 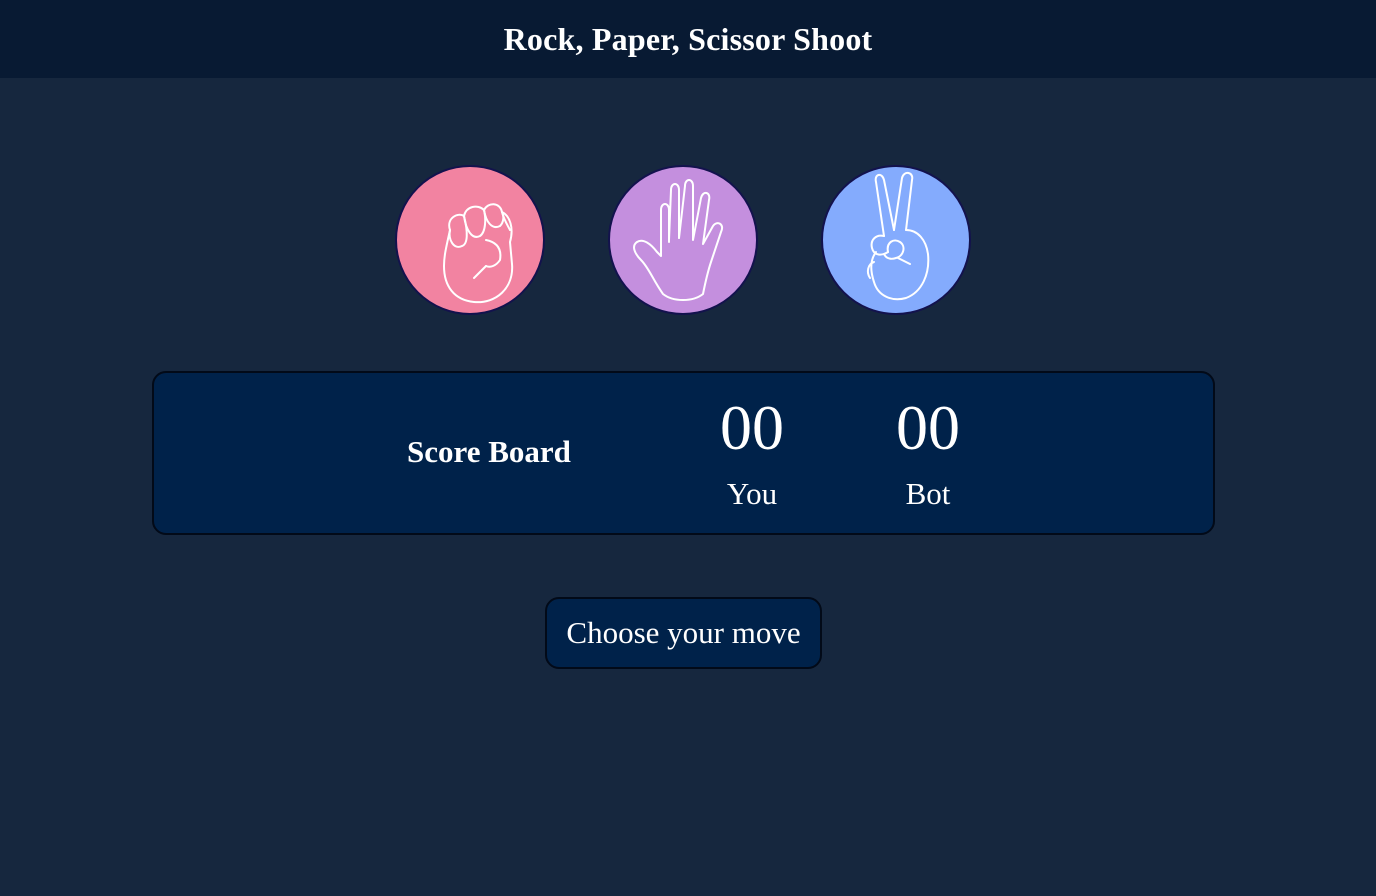 I want to click on rock-choice-button, so click(x=470, y=240).